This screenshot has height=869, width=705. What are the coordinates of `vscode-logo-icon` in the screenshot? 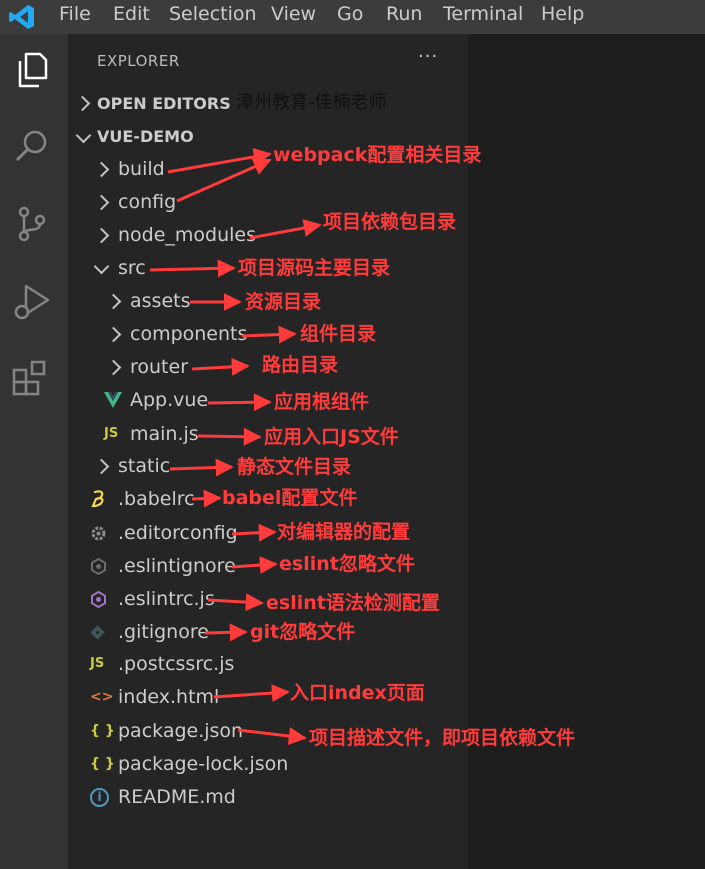 It's located at (21, 17).